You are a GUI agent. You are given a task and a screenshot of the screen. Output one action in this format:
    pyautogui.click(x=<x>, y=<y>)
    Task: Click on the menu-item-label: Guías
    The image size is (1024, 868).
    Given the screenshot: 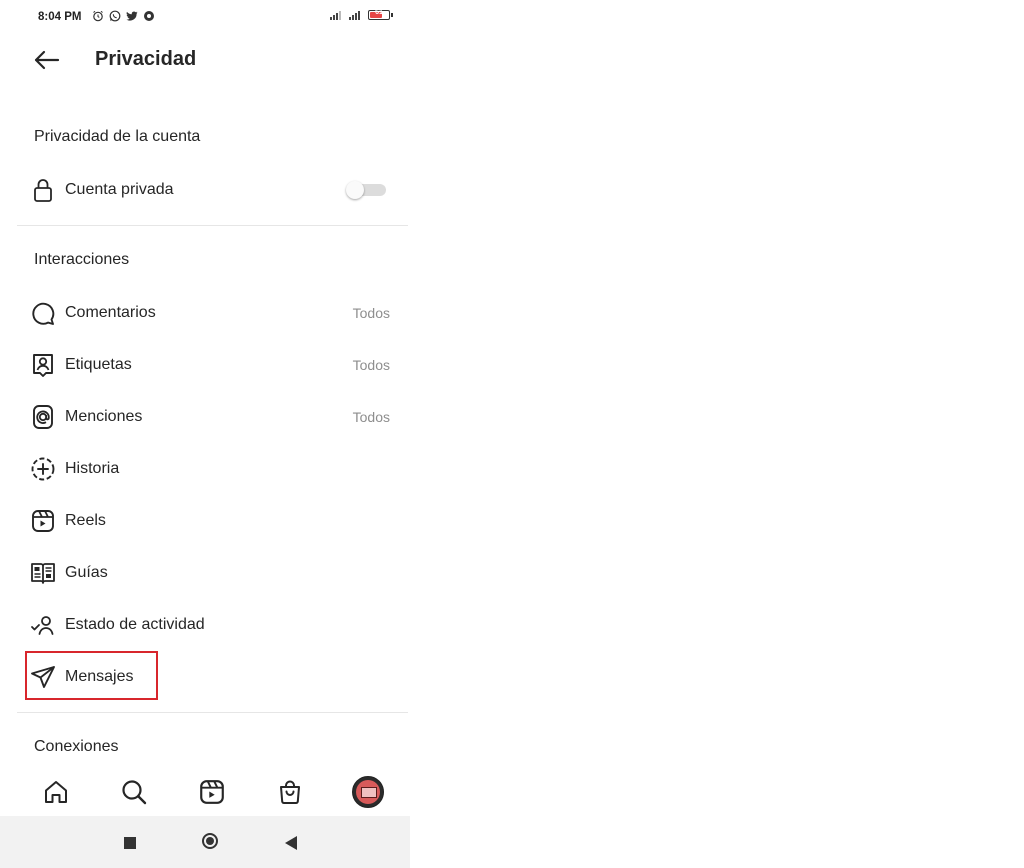 What is the action you would take?
    pyautogui.click(x=86, y=572)
    